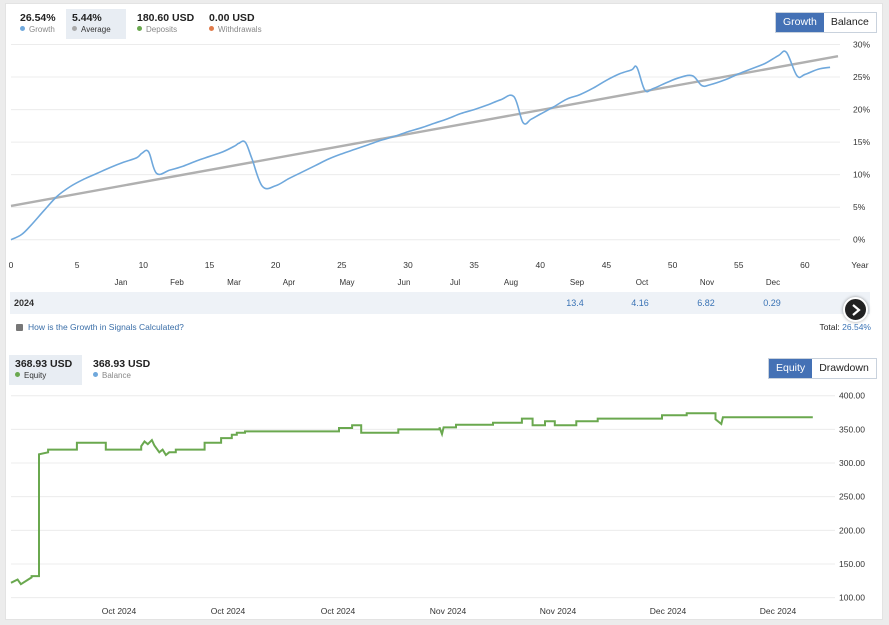 Image resolution: width=889 pixels, height=625 pixels. What do you see at coordinates (852, 564) in the screenshot?
I see `equity-y-tick: 150.00` at bounding box center [852, 564].